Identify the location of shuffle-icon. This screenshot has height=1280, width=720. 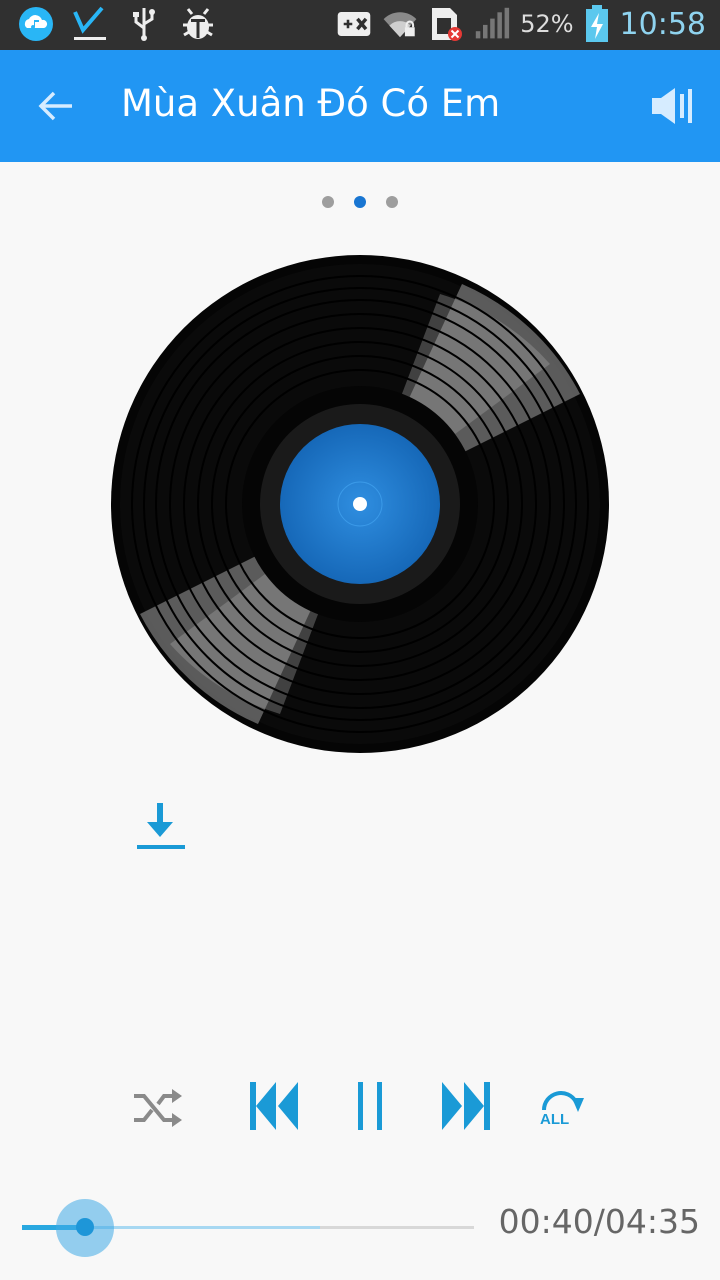
(158, 1108).